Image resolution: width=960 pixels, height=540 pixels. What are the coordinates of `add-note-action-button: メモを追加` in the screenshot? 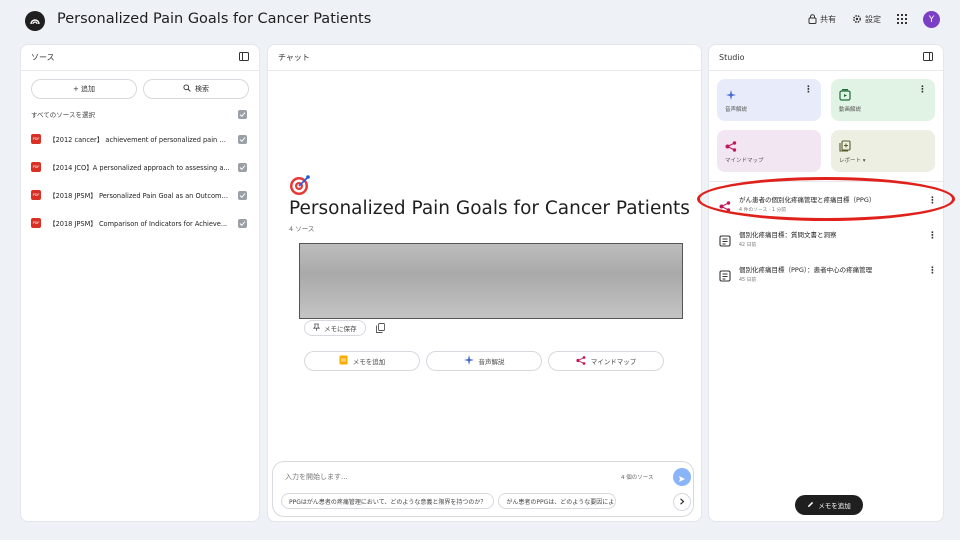 It's located at (362, 361).